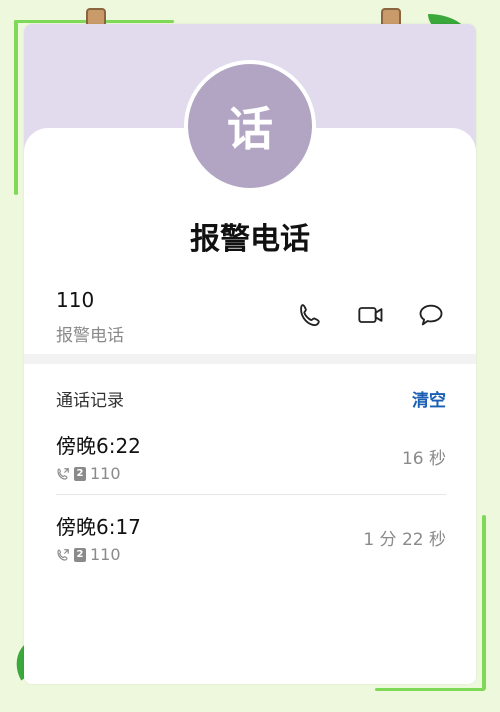 The image size is (500, 712). I want to click on phone-icon, so click(310, 315).